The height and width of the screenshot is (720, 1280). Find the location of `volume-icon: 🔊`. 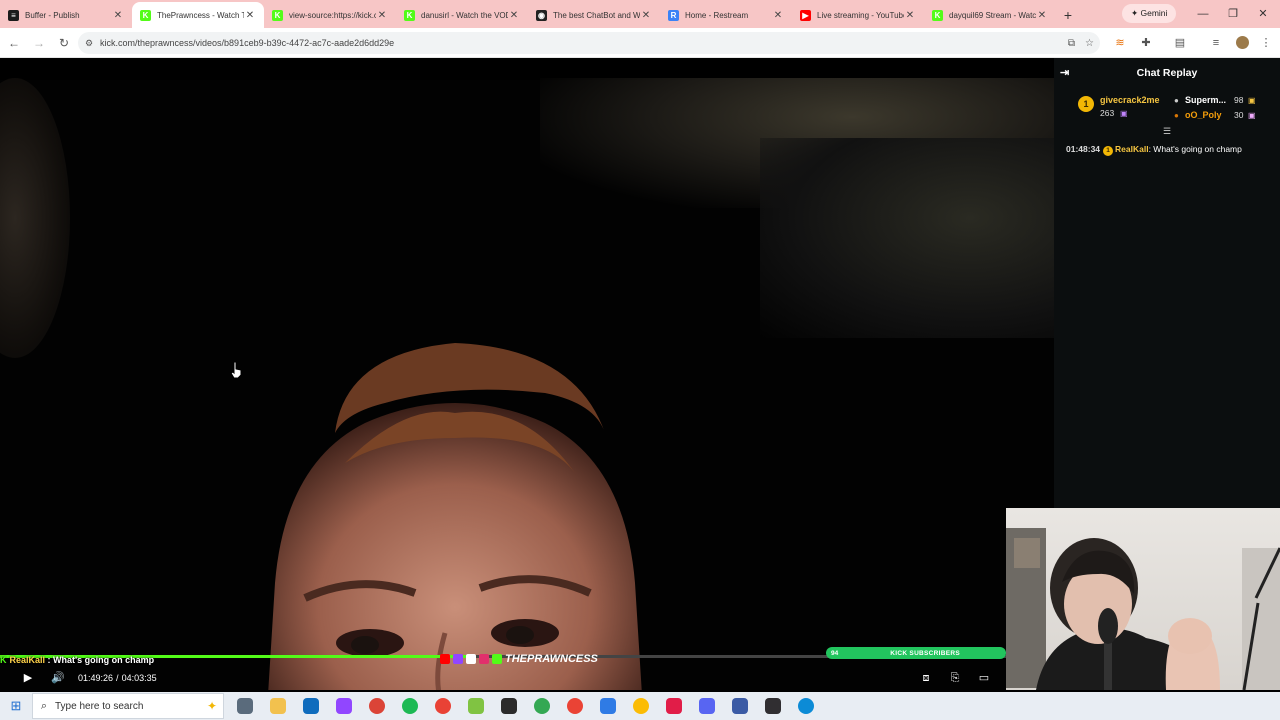

volume-icon: 🔊 is located at coordinates (58, 678).